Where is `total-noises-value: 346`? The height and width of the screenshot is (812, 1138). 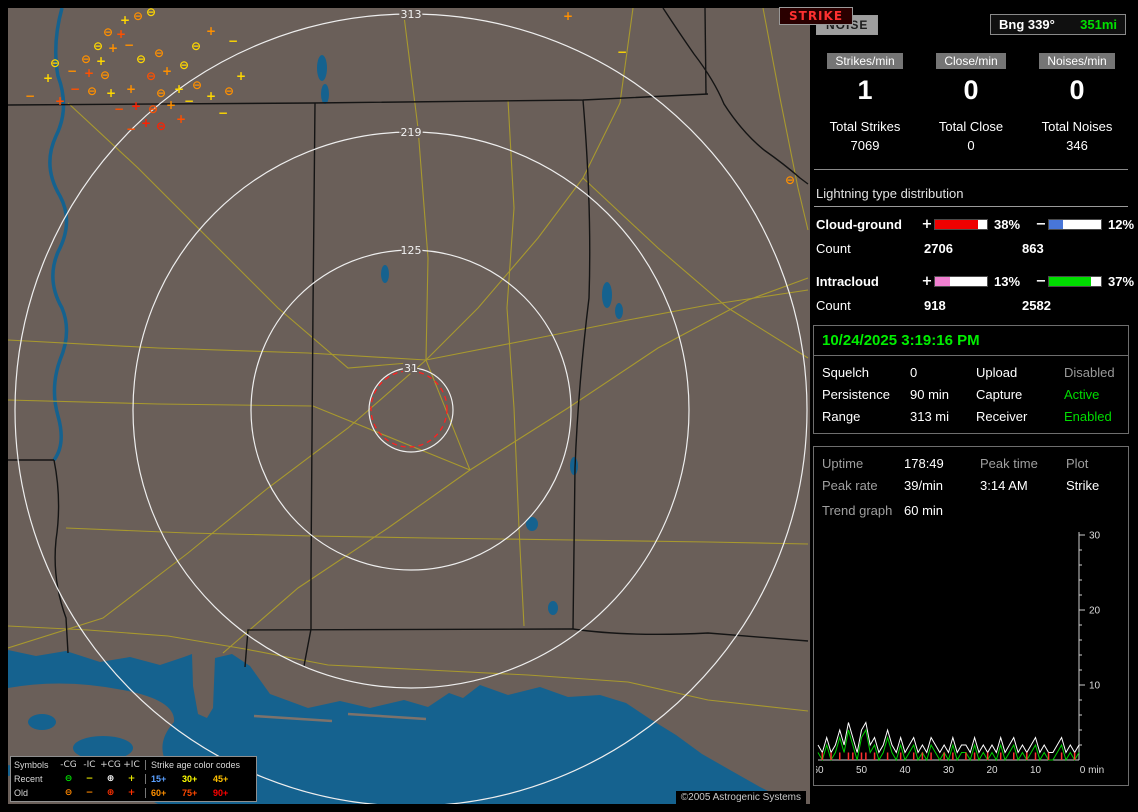 total-noises-value: 346 is located at coordinates (1077, 145).